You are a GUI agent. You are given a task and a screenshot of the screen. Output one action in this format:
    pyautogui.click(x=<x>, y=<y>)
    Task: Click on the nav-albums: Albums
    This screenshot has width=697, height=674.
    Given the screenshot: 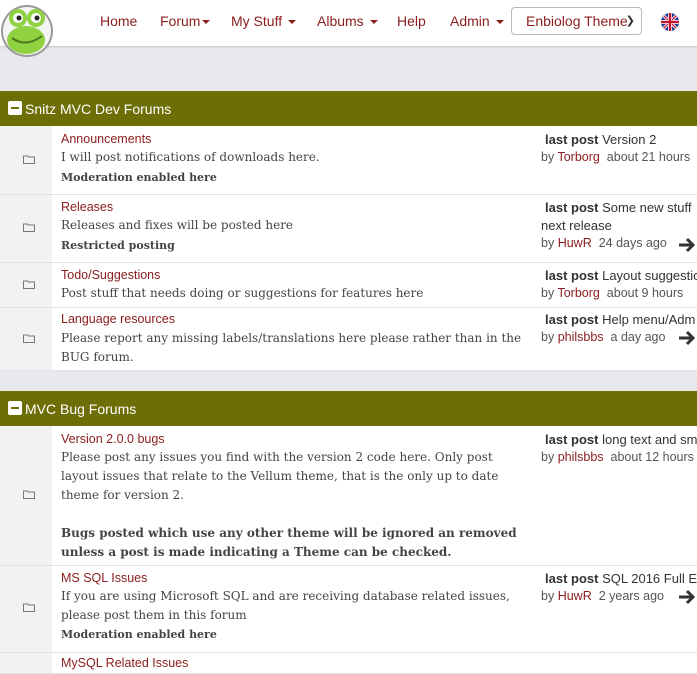 What is the action you would take?
    pyautogui.click(x=347, y=21)
    